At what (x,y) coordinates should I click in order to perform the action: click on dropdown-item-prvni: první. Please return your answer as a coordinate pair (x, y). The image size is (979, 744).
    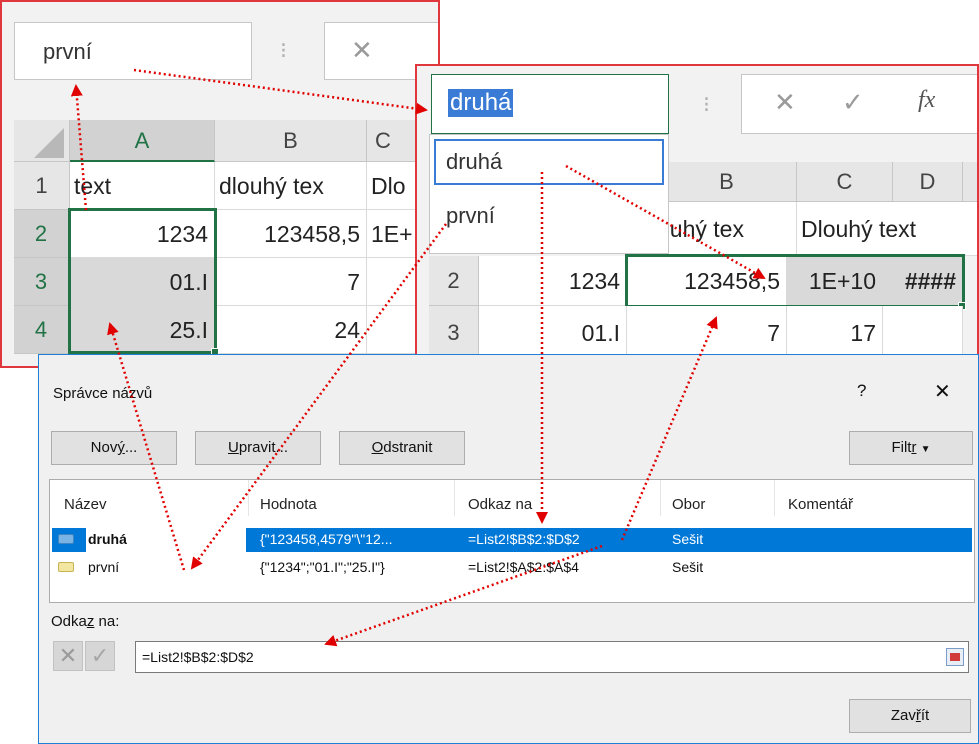
    Looking at the image, I should click on (549, 216).